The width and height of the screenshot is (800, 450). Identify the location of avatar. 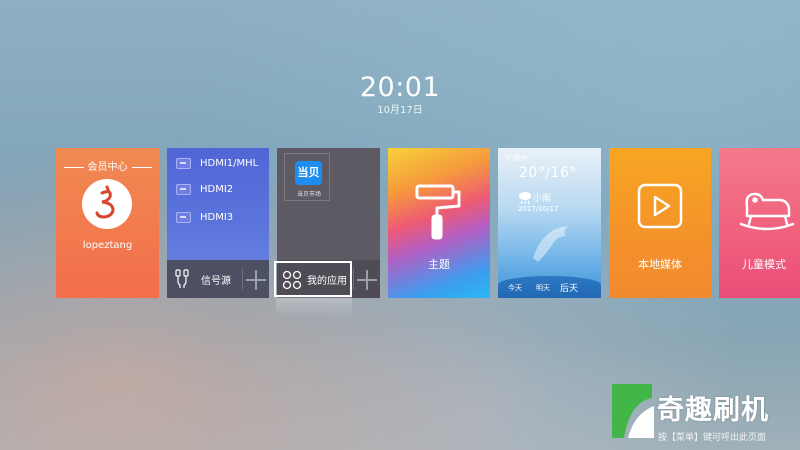
(107, 204).